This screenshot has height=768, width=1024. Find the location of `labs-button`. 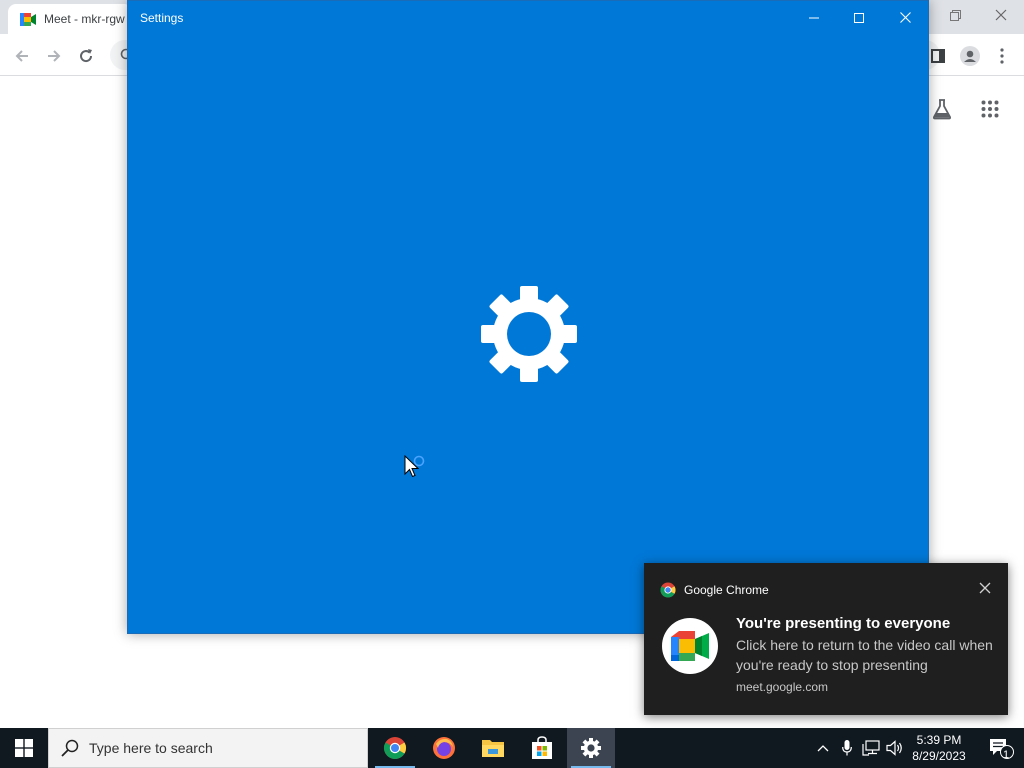

labs-button is located at coordinates (942, 109).